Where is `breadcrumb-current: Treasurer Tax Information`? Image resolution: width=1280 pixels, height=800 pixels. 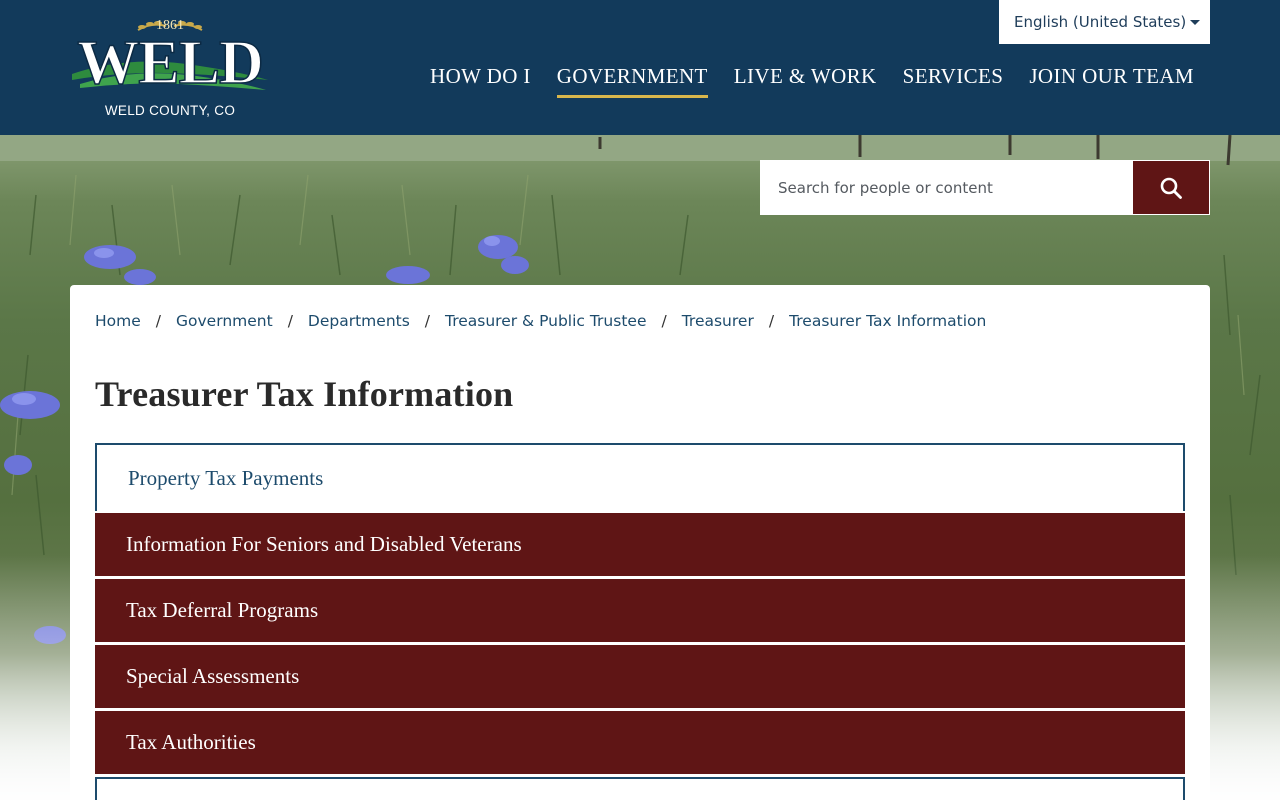 breadcrumb-current: Treasurer Tax Information is located at coordinates (888, 321).